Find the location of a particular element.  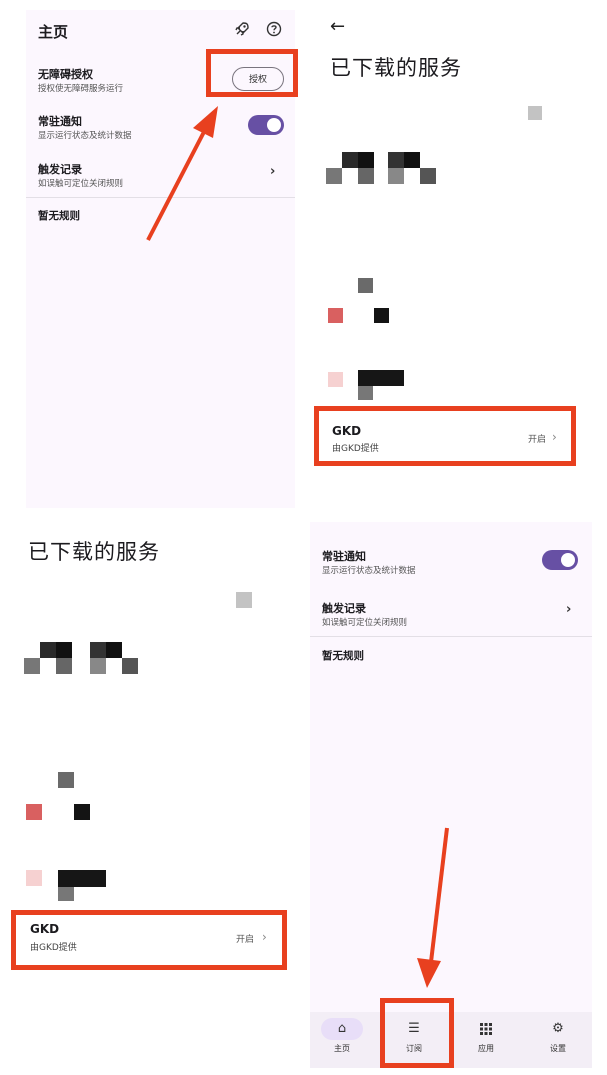

row-subtitle: 授权使无障碍服务运行 is located at coordinates (81, 89).